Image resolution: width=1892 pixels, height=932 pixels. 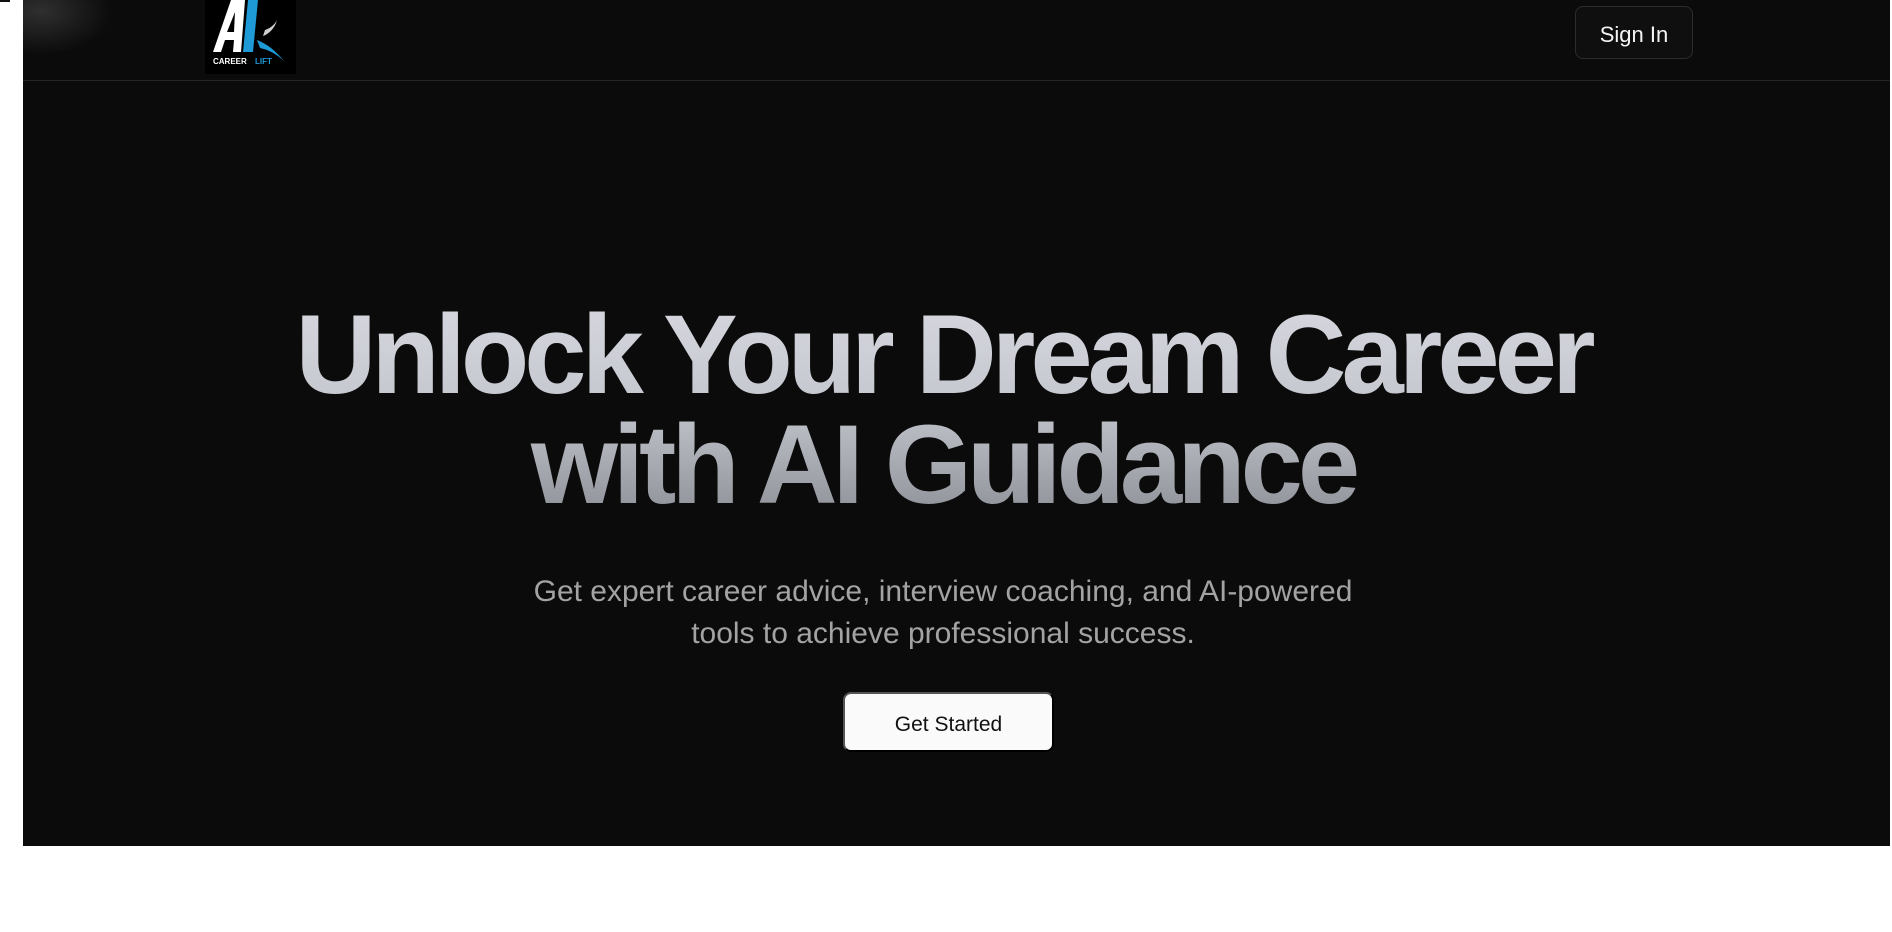 I want to click on hero-subtitle-line-2: tools to achieve professional success., so click(x=943, y=633).